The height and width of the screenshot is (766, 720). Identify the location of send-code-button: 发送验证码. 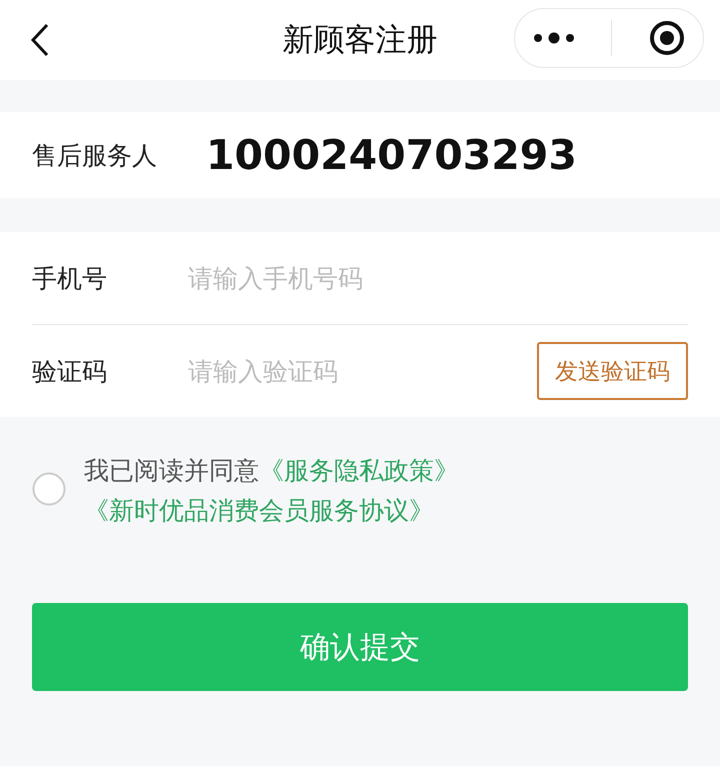
(612, 371).